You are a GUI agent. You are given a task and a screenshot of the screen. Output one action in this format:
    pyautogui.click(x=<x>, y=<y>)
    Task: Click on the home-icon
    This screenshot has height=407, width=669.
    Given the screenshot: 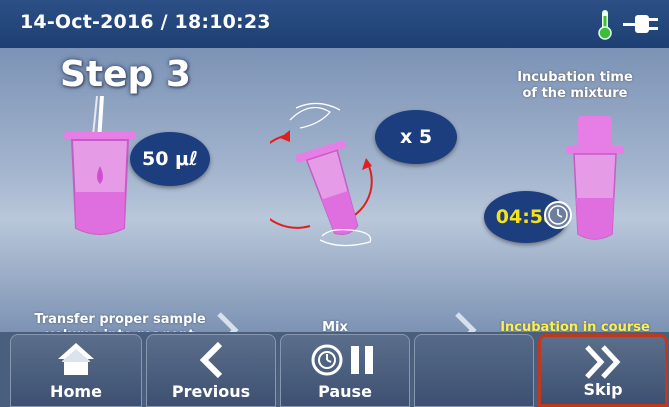 What is the action you would take?
    pyautogui.click(x=76, y=359)
    